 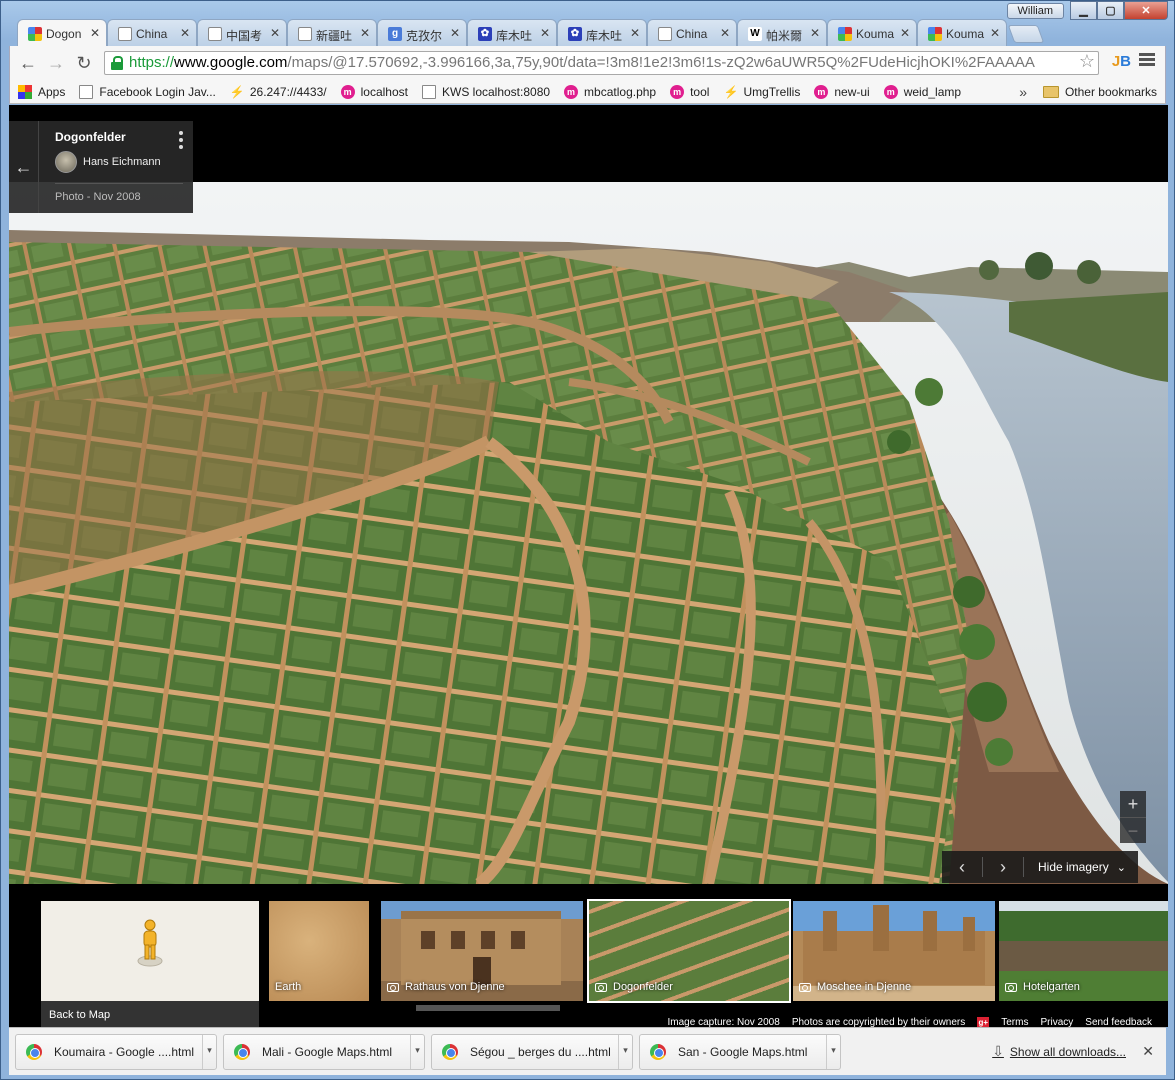 I want to click on bookmark-item: m localhost, so click(x=374, y=91).